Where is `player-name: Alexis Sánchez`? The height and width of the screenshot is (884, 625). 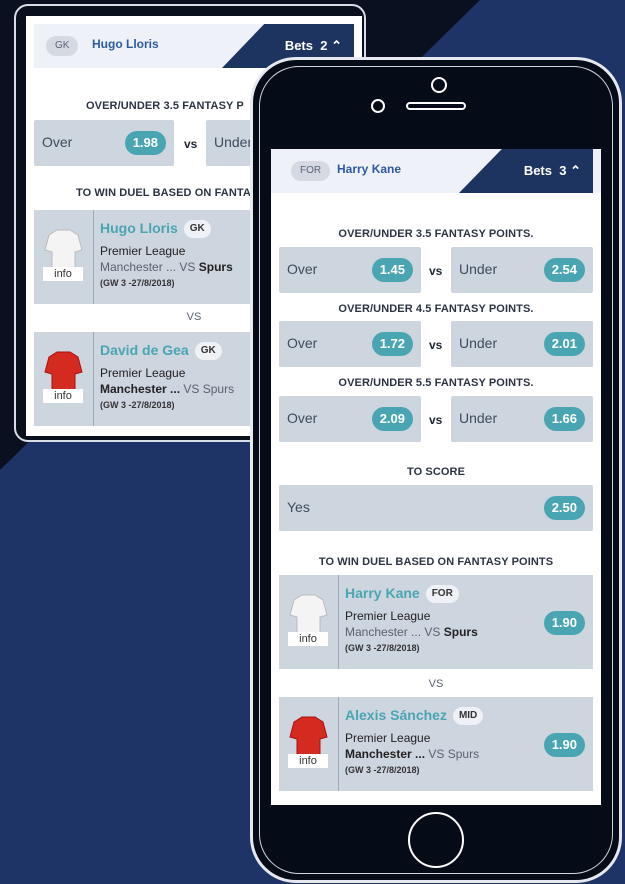 player-name: Alexis Sánchez is located at coordinates (396, 715).